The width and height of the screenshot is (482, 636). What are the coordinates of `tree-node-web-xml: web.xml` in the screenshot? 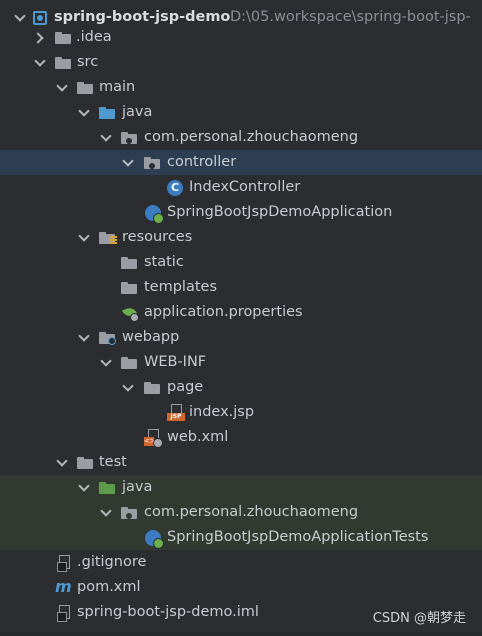 It's located at (241, 437).